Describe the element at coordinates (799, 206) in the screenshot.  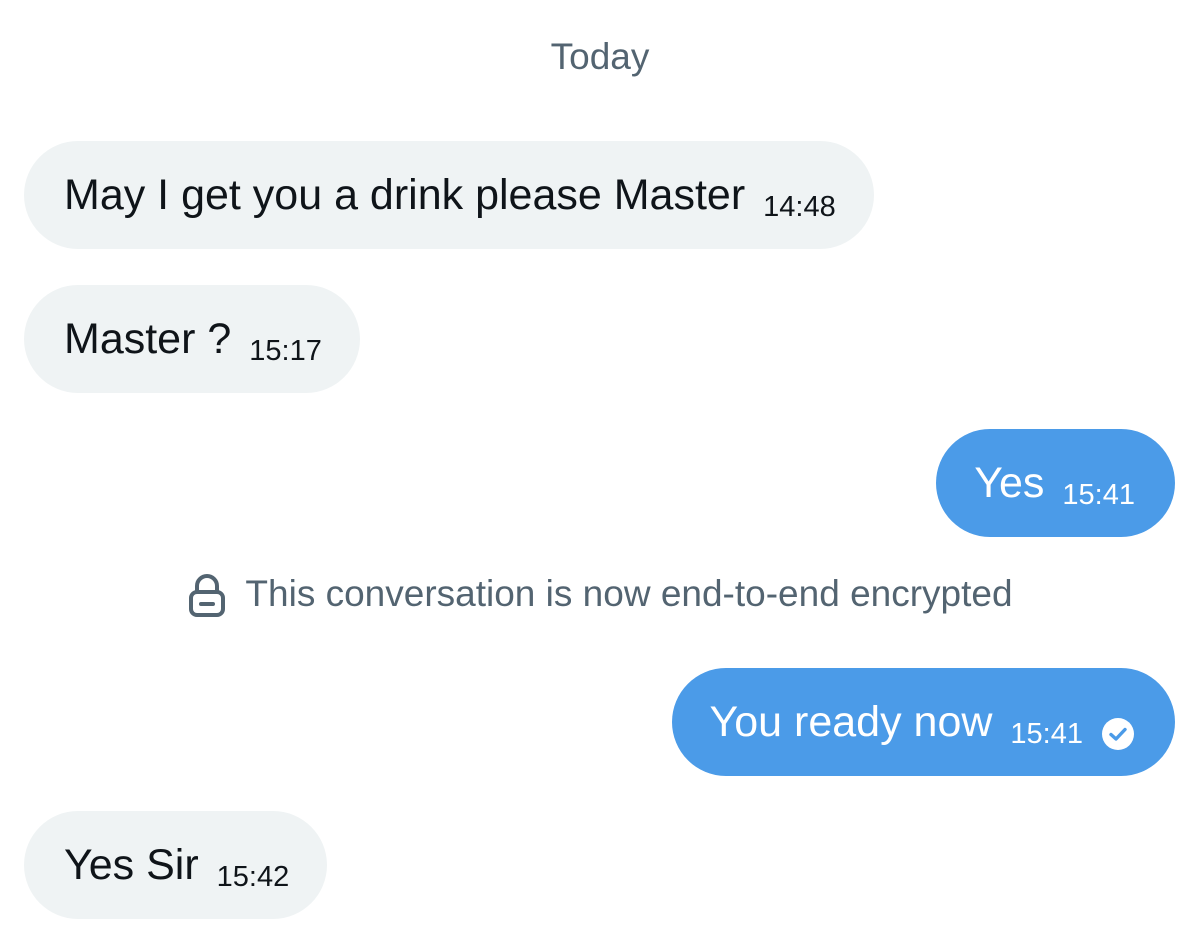
I see `message-timestamp: 14:48` at that location.